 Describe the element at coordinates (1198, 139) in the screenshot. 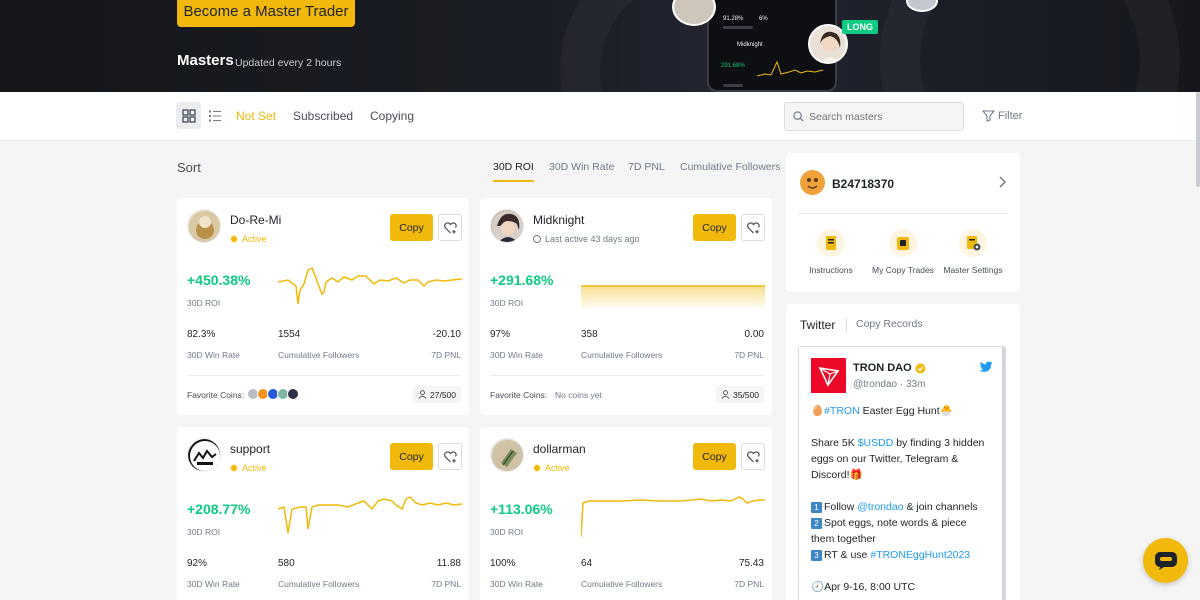

I see `page-scrollbar` at that location.